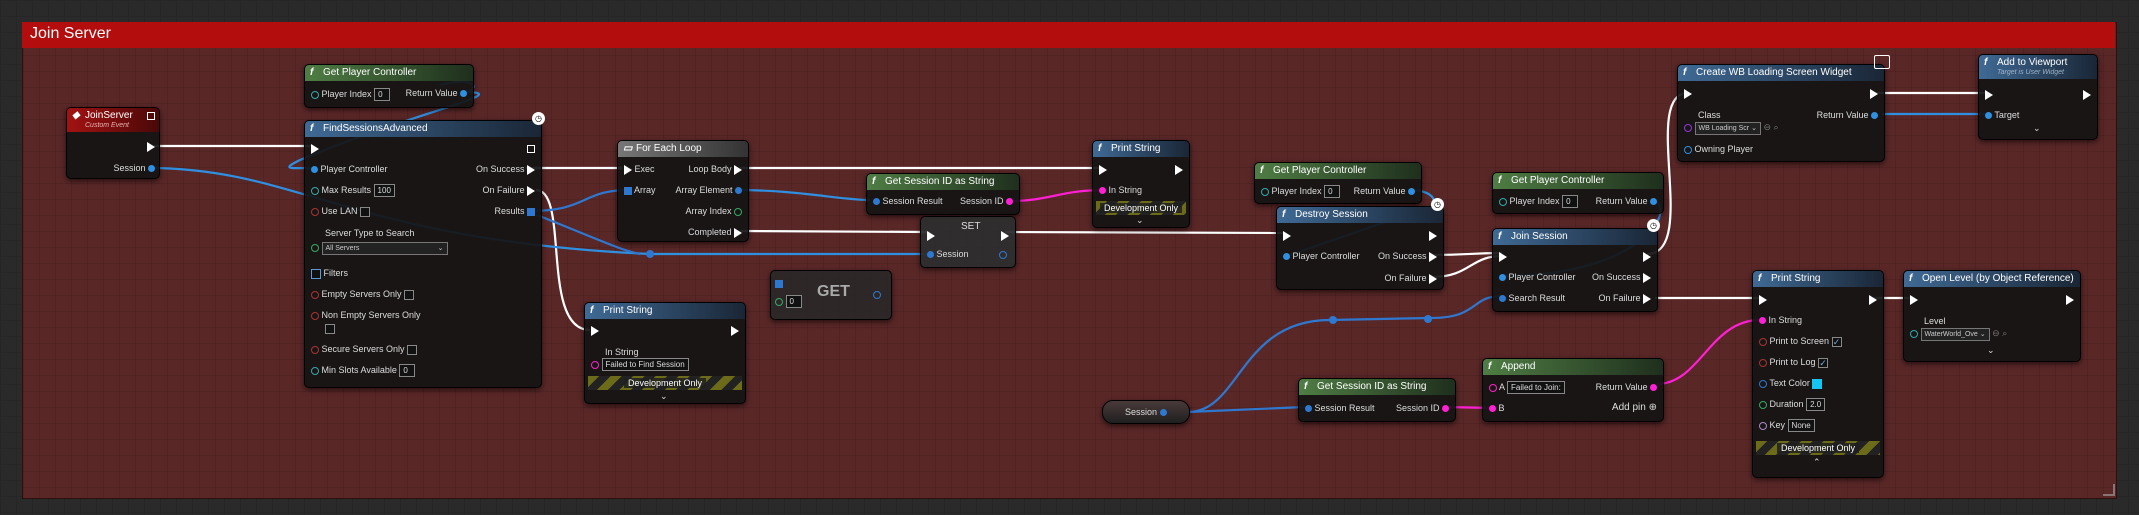  What do you see at coordinates (779, 283) in the screenshot?
I see `array-input-pin` at bounding box center [779, 283].